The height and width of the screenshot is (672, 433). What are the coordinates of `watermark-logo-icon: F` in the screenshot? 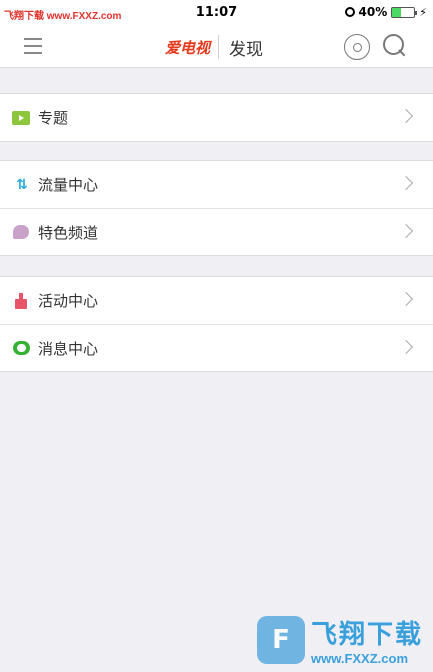 It's located at (280, 640).